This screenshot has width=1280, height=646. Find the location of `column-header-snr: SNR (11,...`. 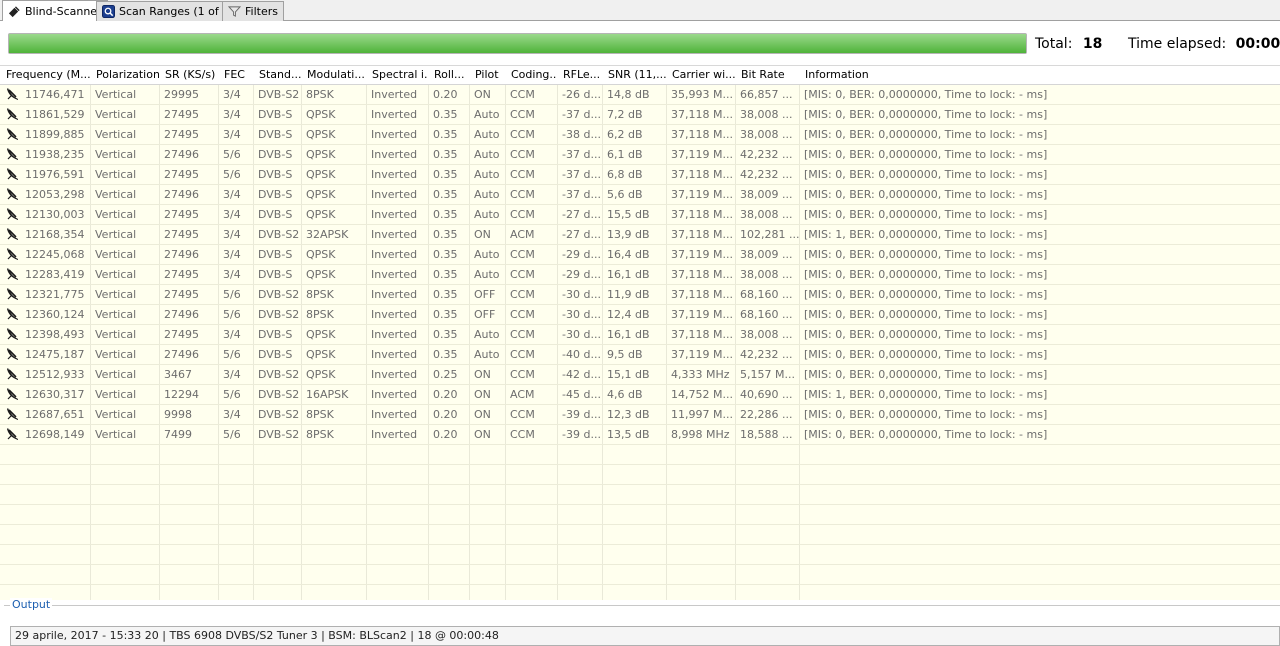

column-header-snr: SNR (11,... is located at coordinates (634, 75).